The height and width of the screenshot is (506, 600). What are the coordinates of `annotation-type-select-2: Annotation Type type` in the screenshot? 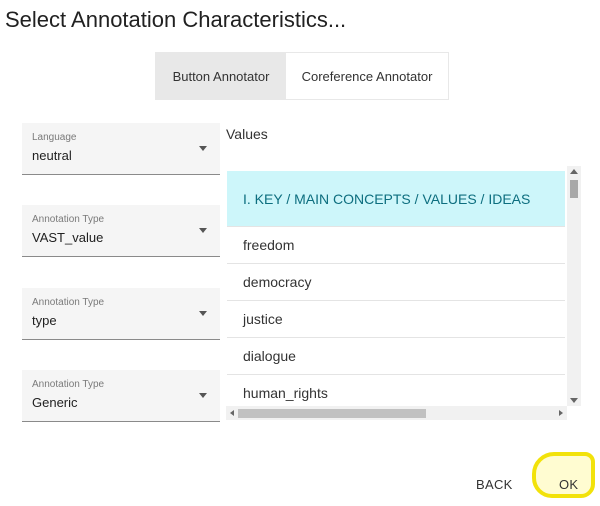 It's located at (121, 314).